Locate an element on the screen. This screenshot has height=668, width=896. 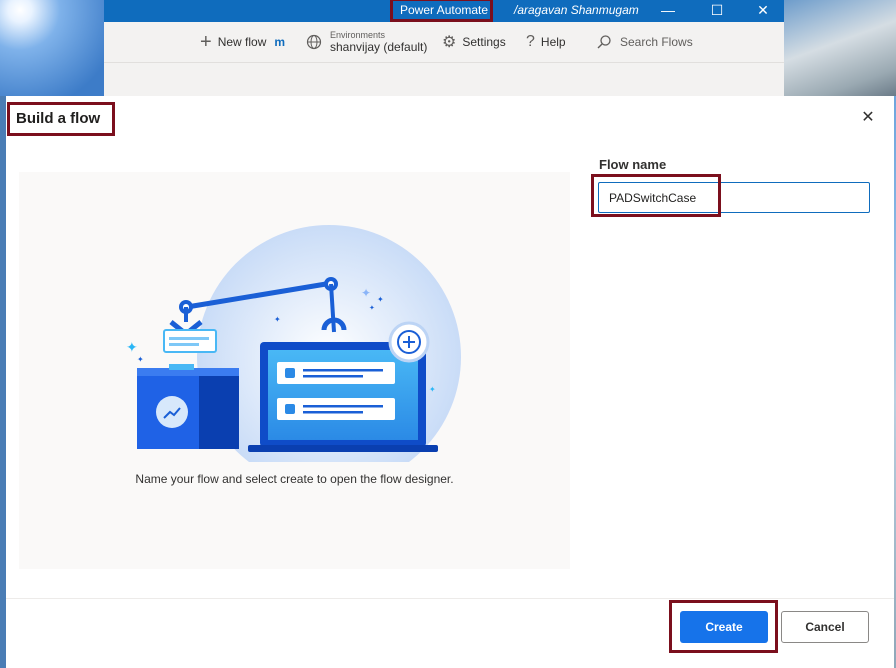
new-flow-button: + New flow m is located at coordinates (242, 42).